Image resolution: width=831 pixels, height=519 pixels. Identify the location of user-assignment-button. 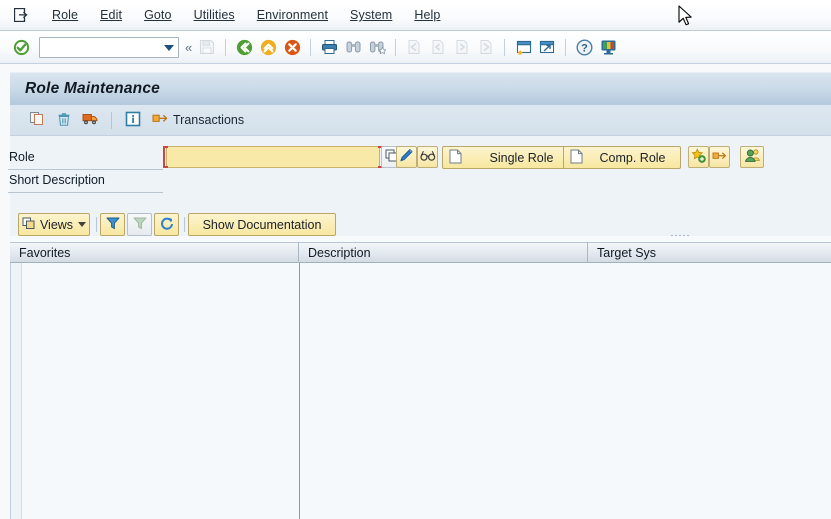
(752, 157).